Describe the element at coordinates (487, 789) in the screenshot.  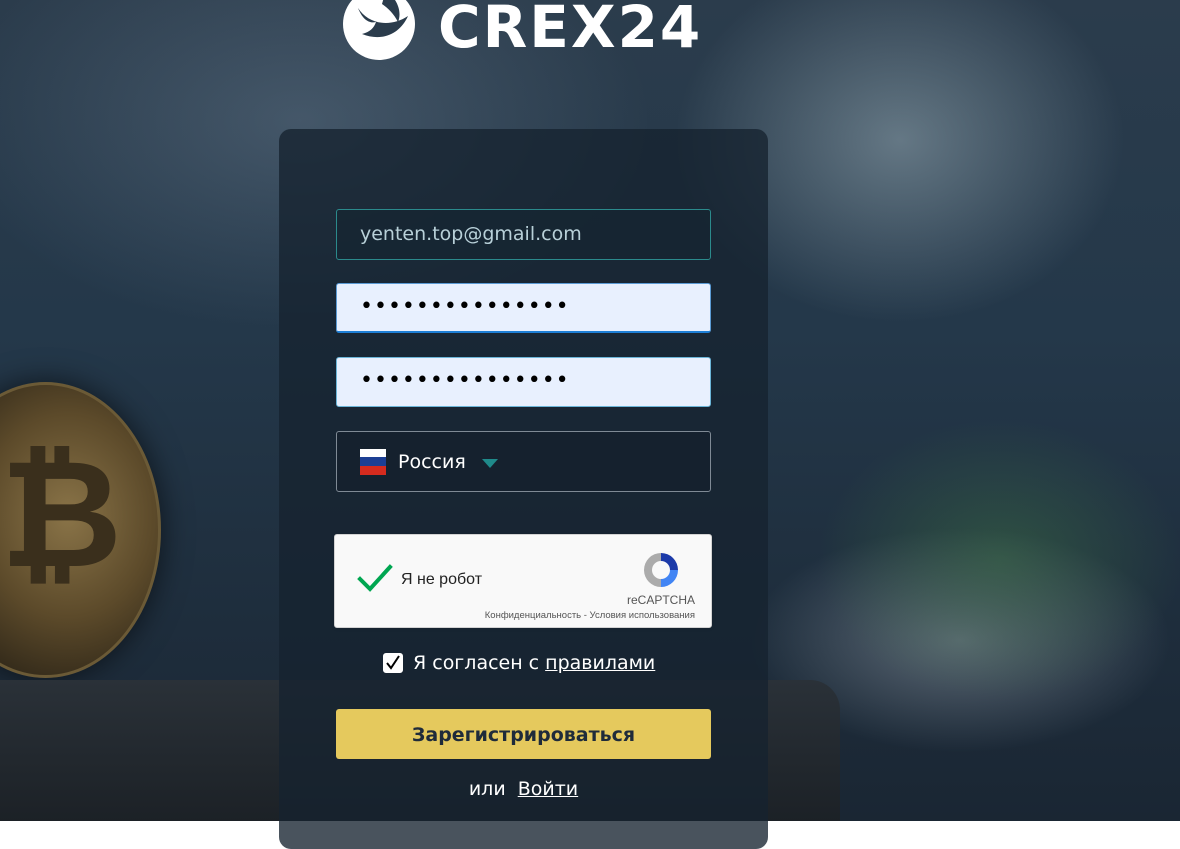
I see `or-text: или` at that location.